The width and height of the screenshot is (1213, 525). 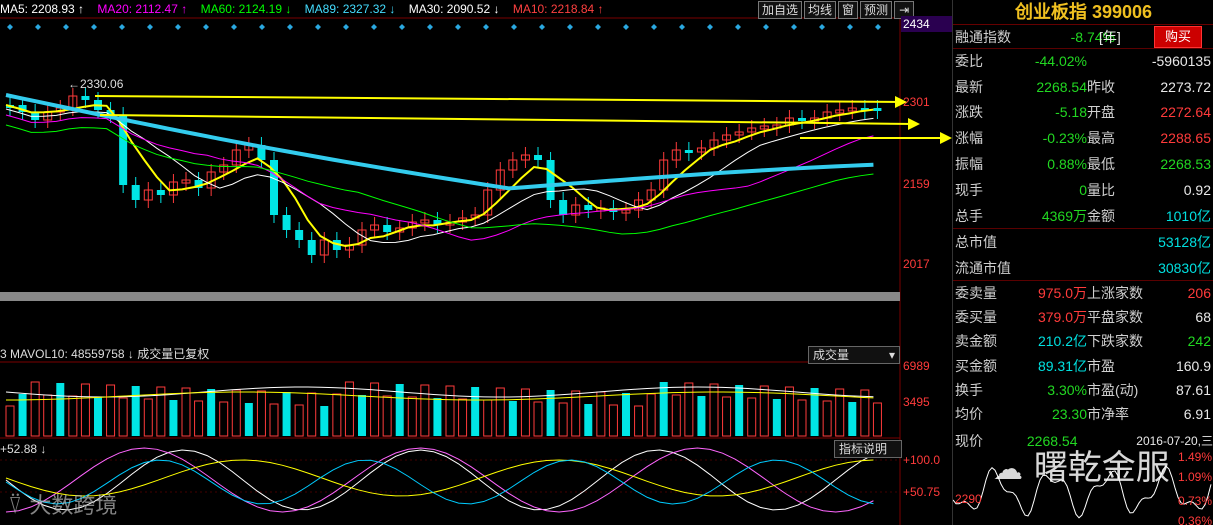 I want to click on quote-row: 换手 3.30% 市盈(动) 87.61, so click(x=1084, y=390).